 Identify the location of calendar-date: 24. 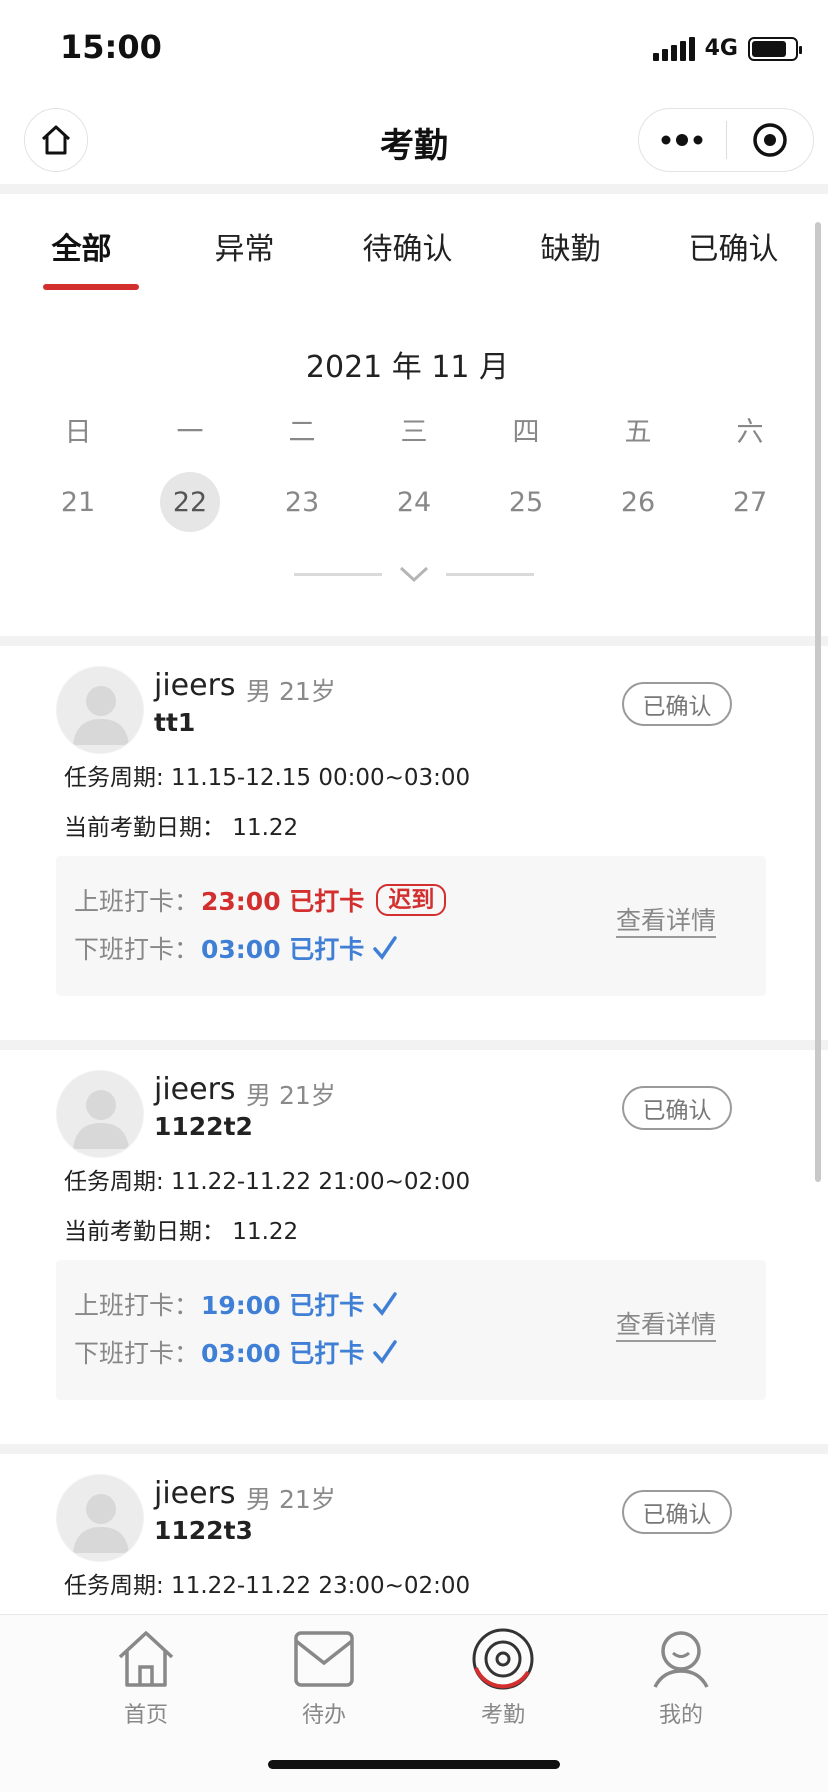
(414, 502).